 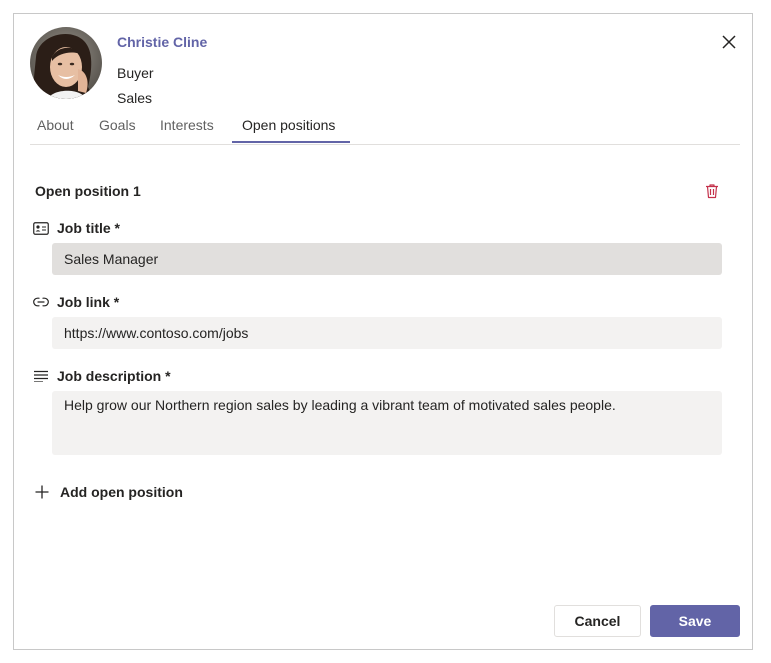 I want to click on add-open-position-label: Add open position, so click(x=121, y=492).